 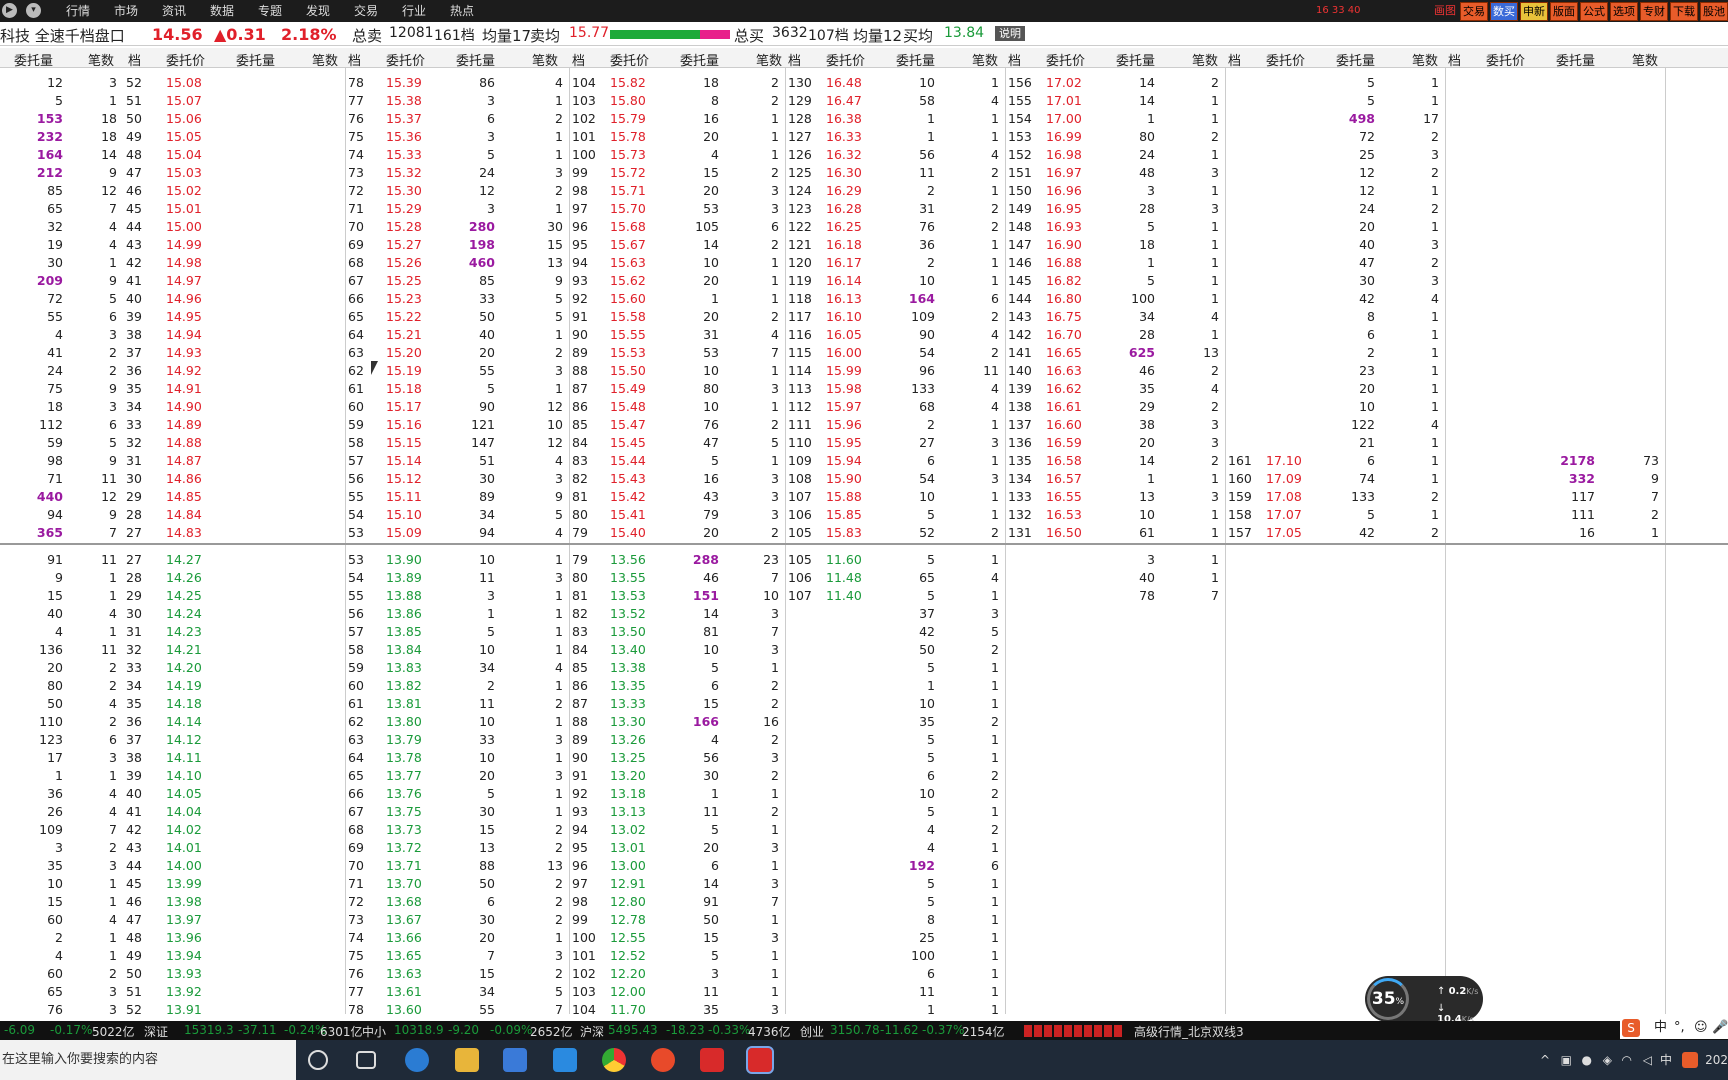 What do you see at coordinates (172, 812) in the screenshot?
I see `buy-level-row: 26 4 41 14.04` at bounding box center [172, 812].